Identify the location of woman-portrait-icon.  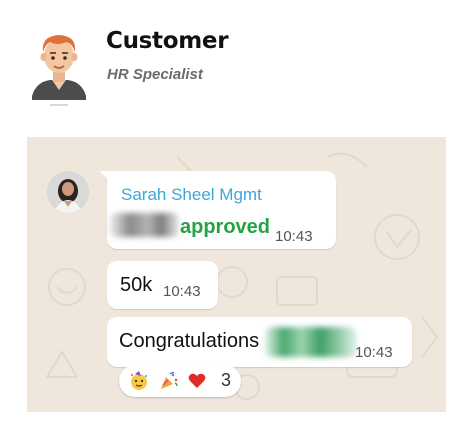
(68, 192).